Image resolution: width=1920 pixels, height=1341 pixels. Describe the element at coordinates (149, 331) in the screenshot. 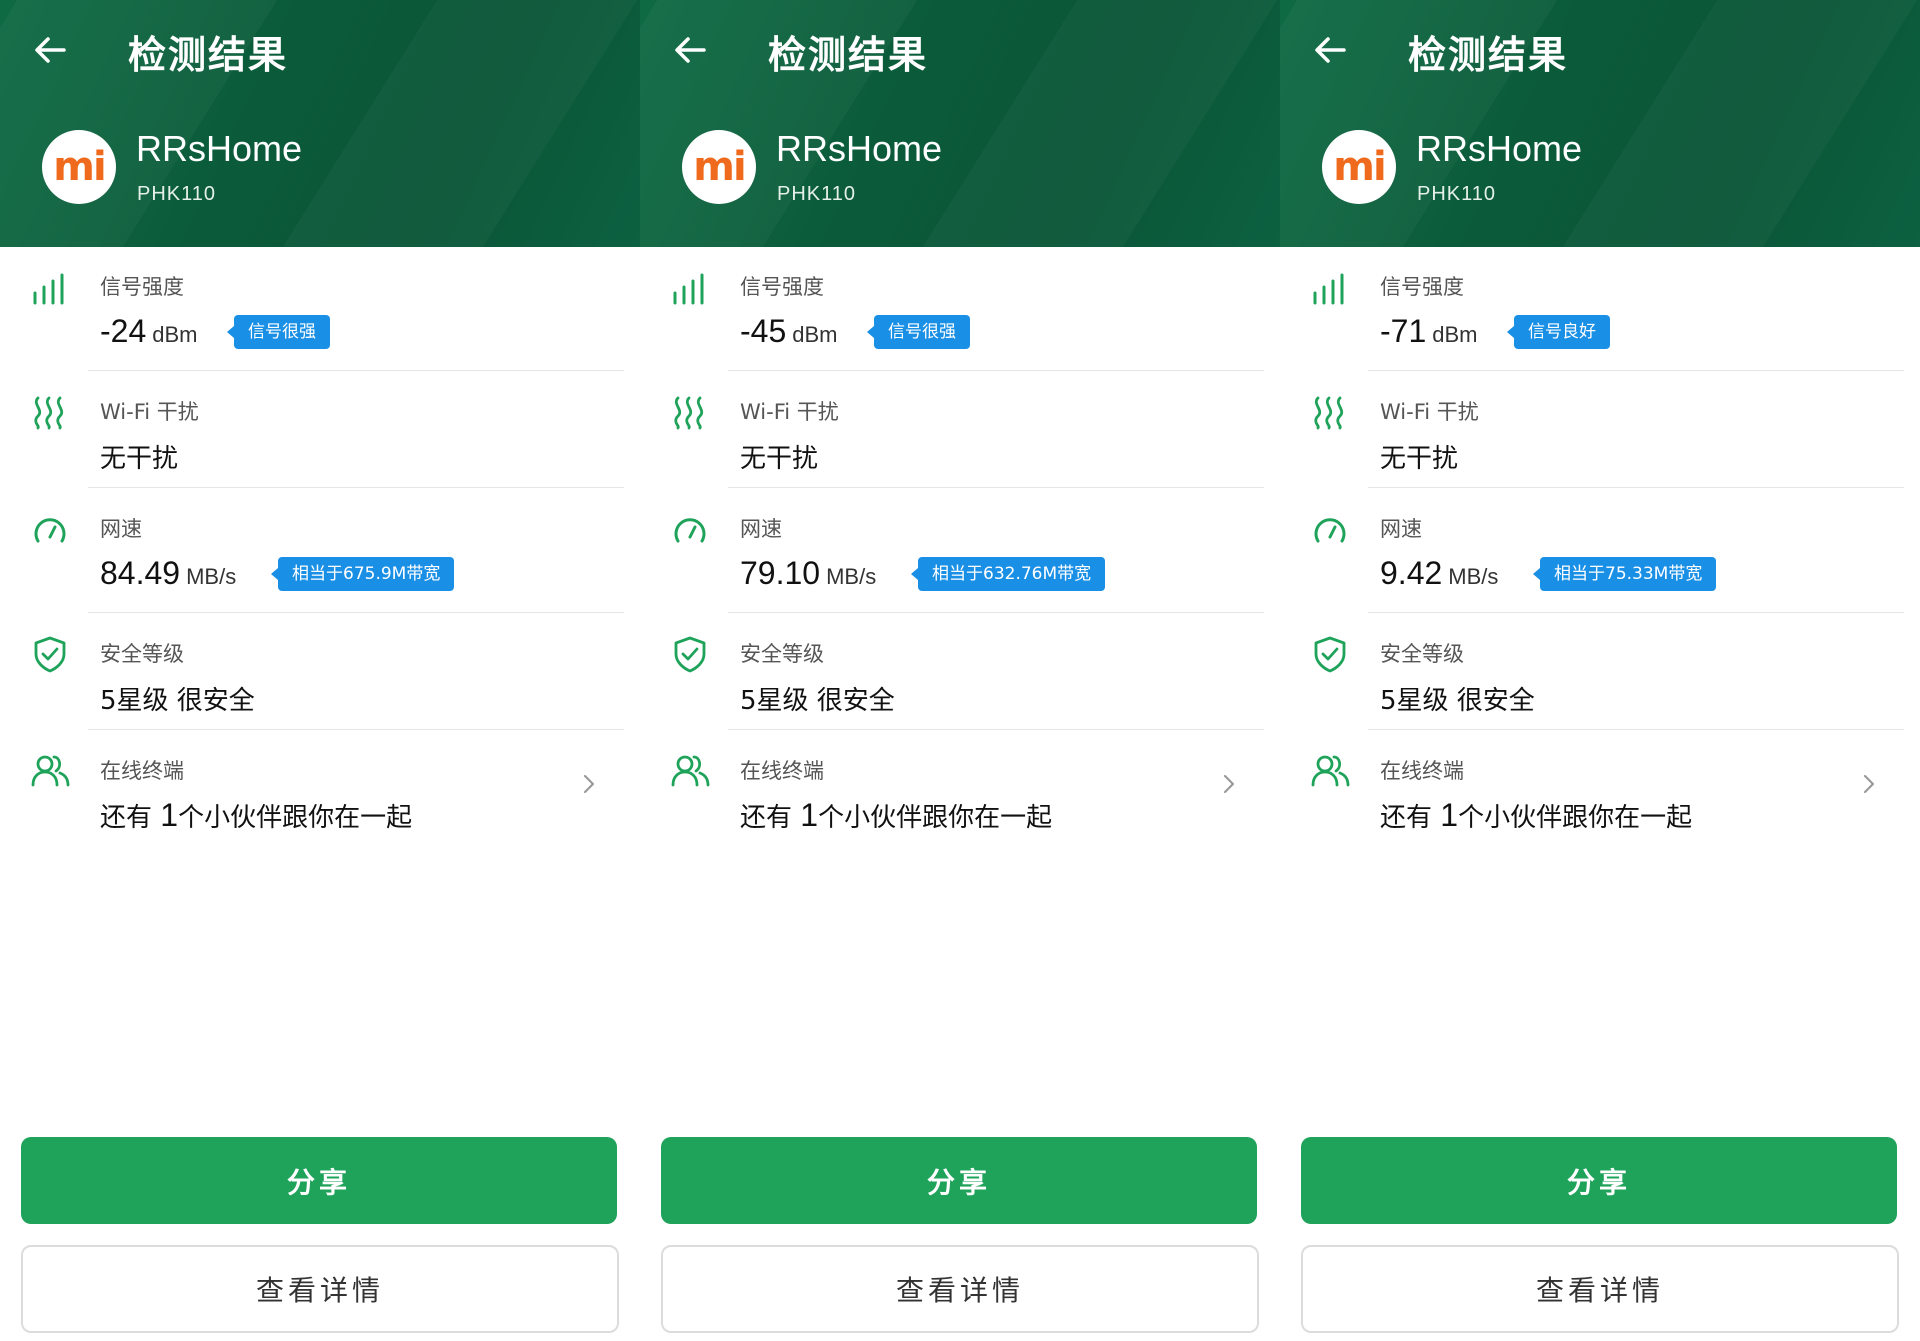

I see `signal-value: -24 dBm` at that location.